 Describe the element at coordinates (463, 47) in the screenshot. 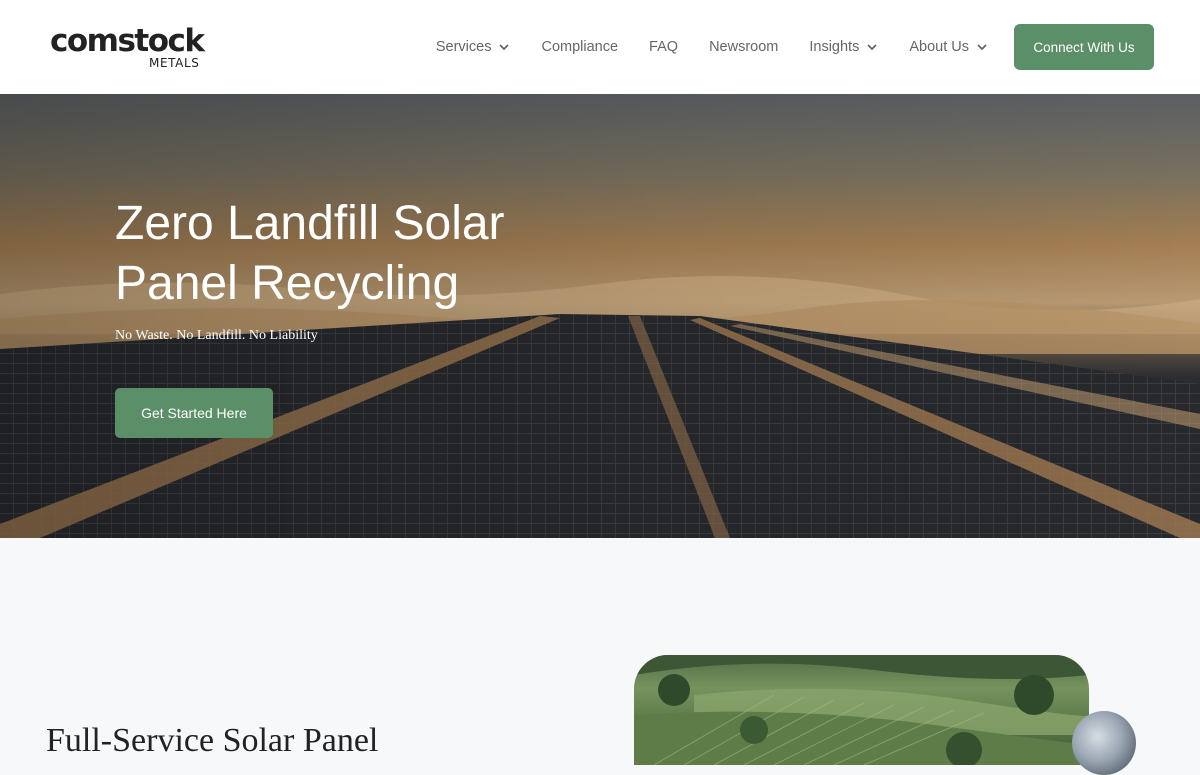

I see `nav-label: Services` at that location.